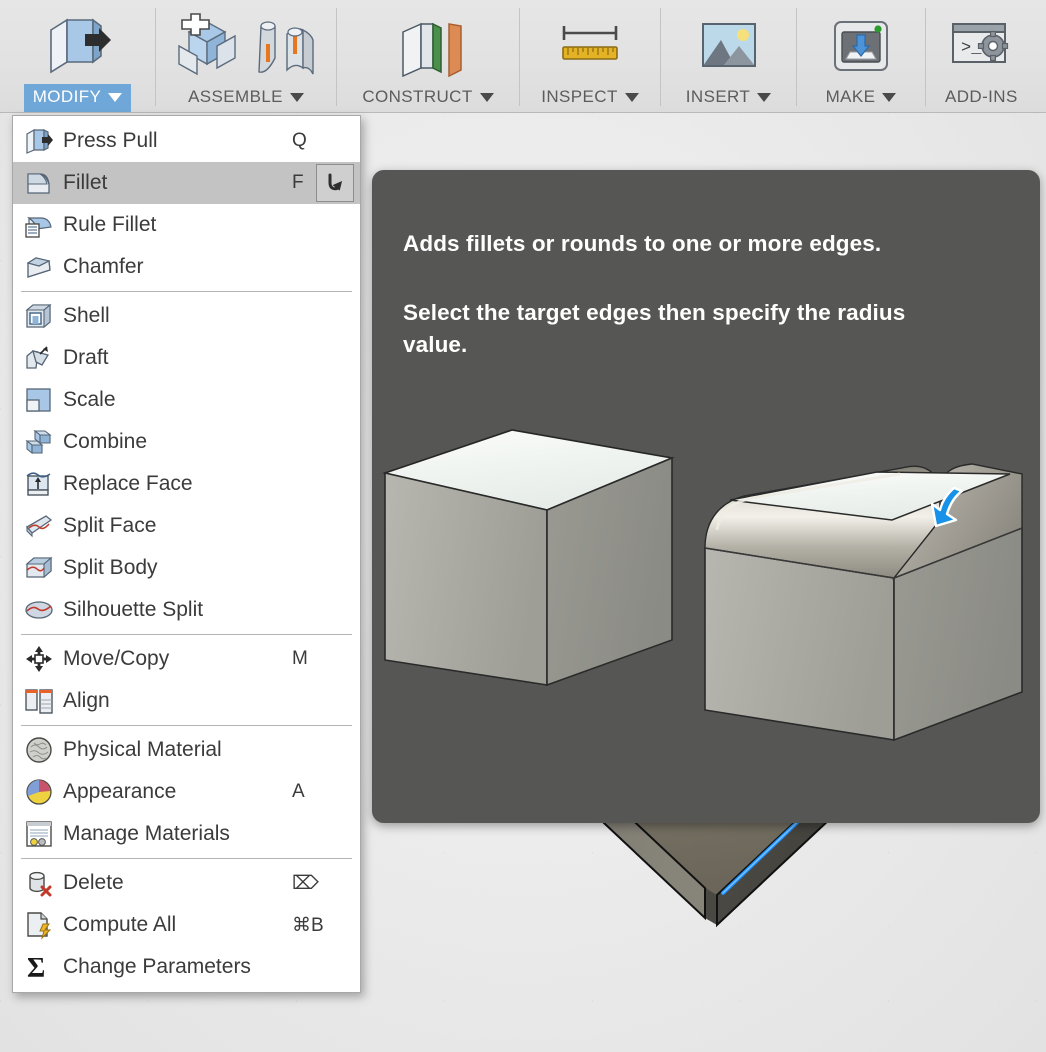  I want to click on toolbar-modify-button: MODIFY, so click(77, 98).